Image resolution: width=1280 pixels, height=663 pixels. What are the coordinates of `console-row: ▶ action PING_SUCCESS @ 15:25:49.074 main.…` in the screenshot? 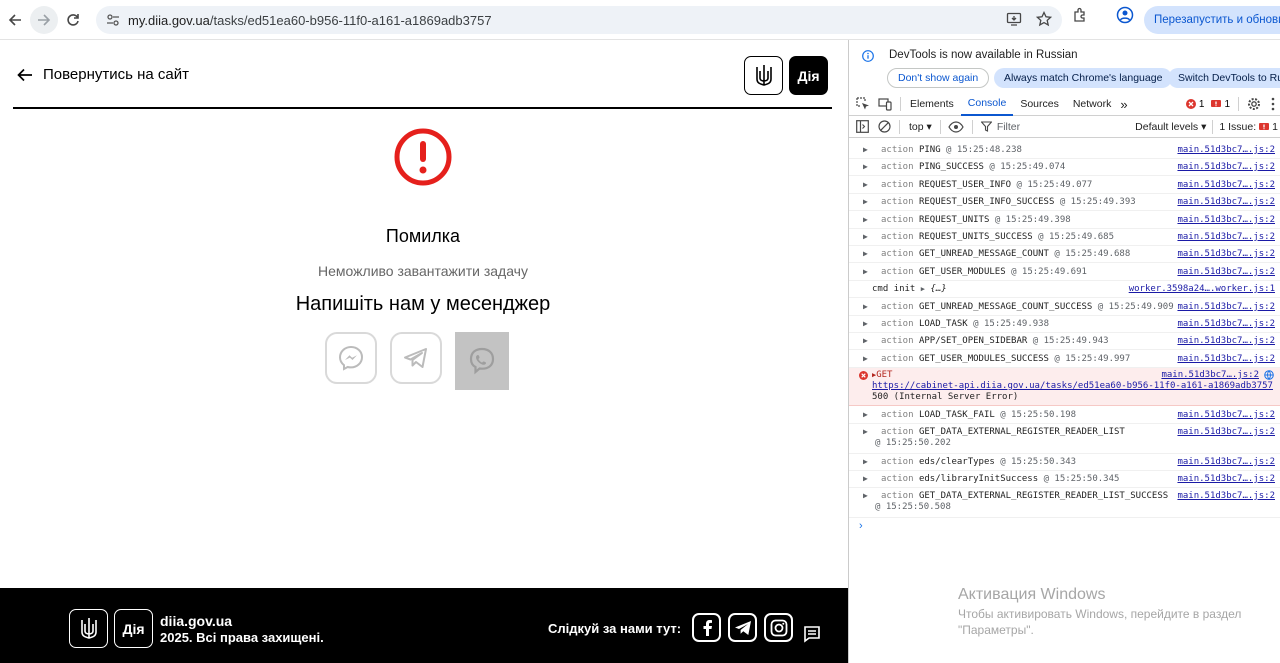 It's located at (1064, 167).